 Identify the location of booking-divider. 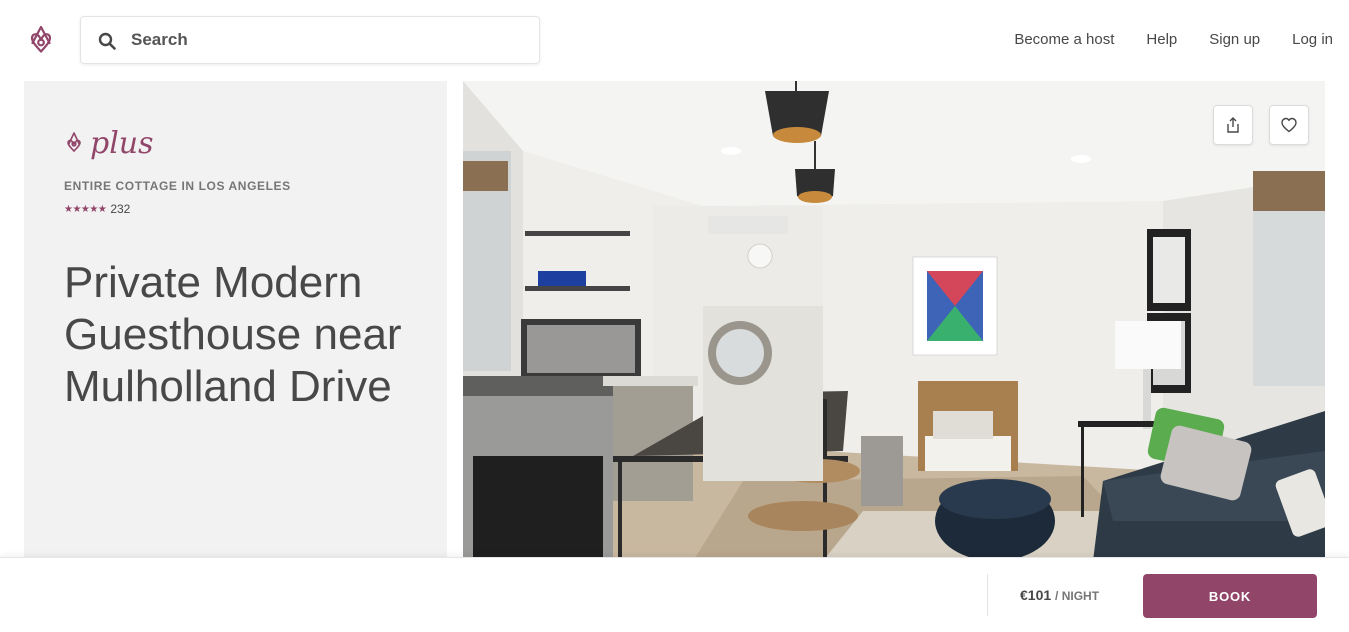
(987, 595).